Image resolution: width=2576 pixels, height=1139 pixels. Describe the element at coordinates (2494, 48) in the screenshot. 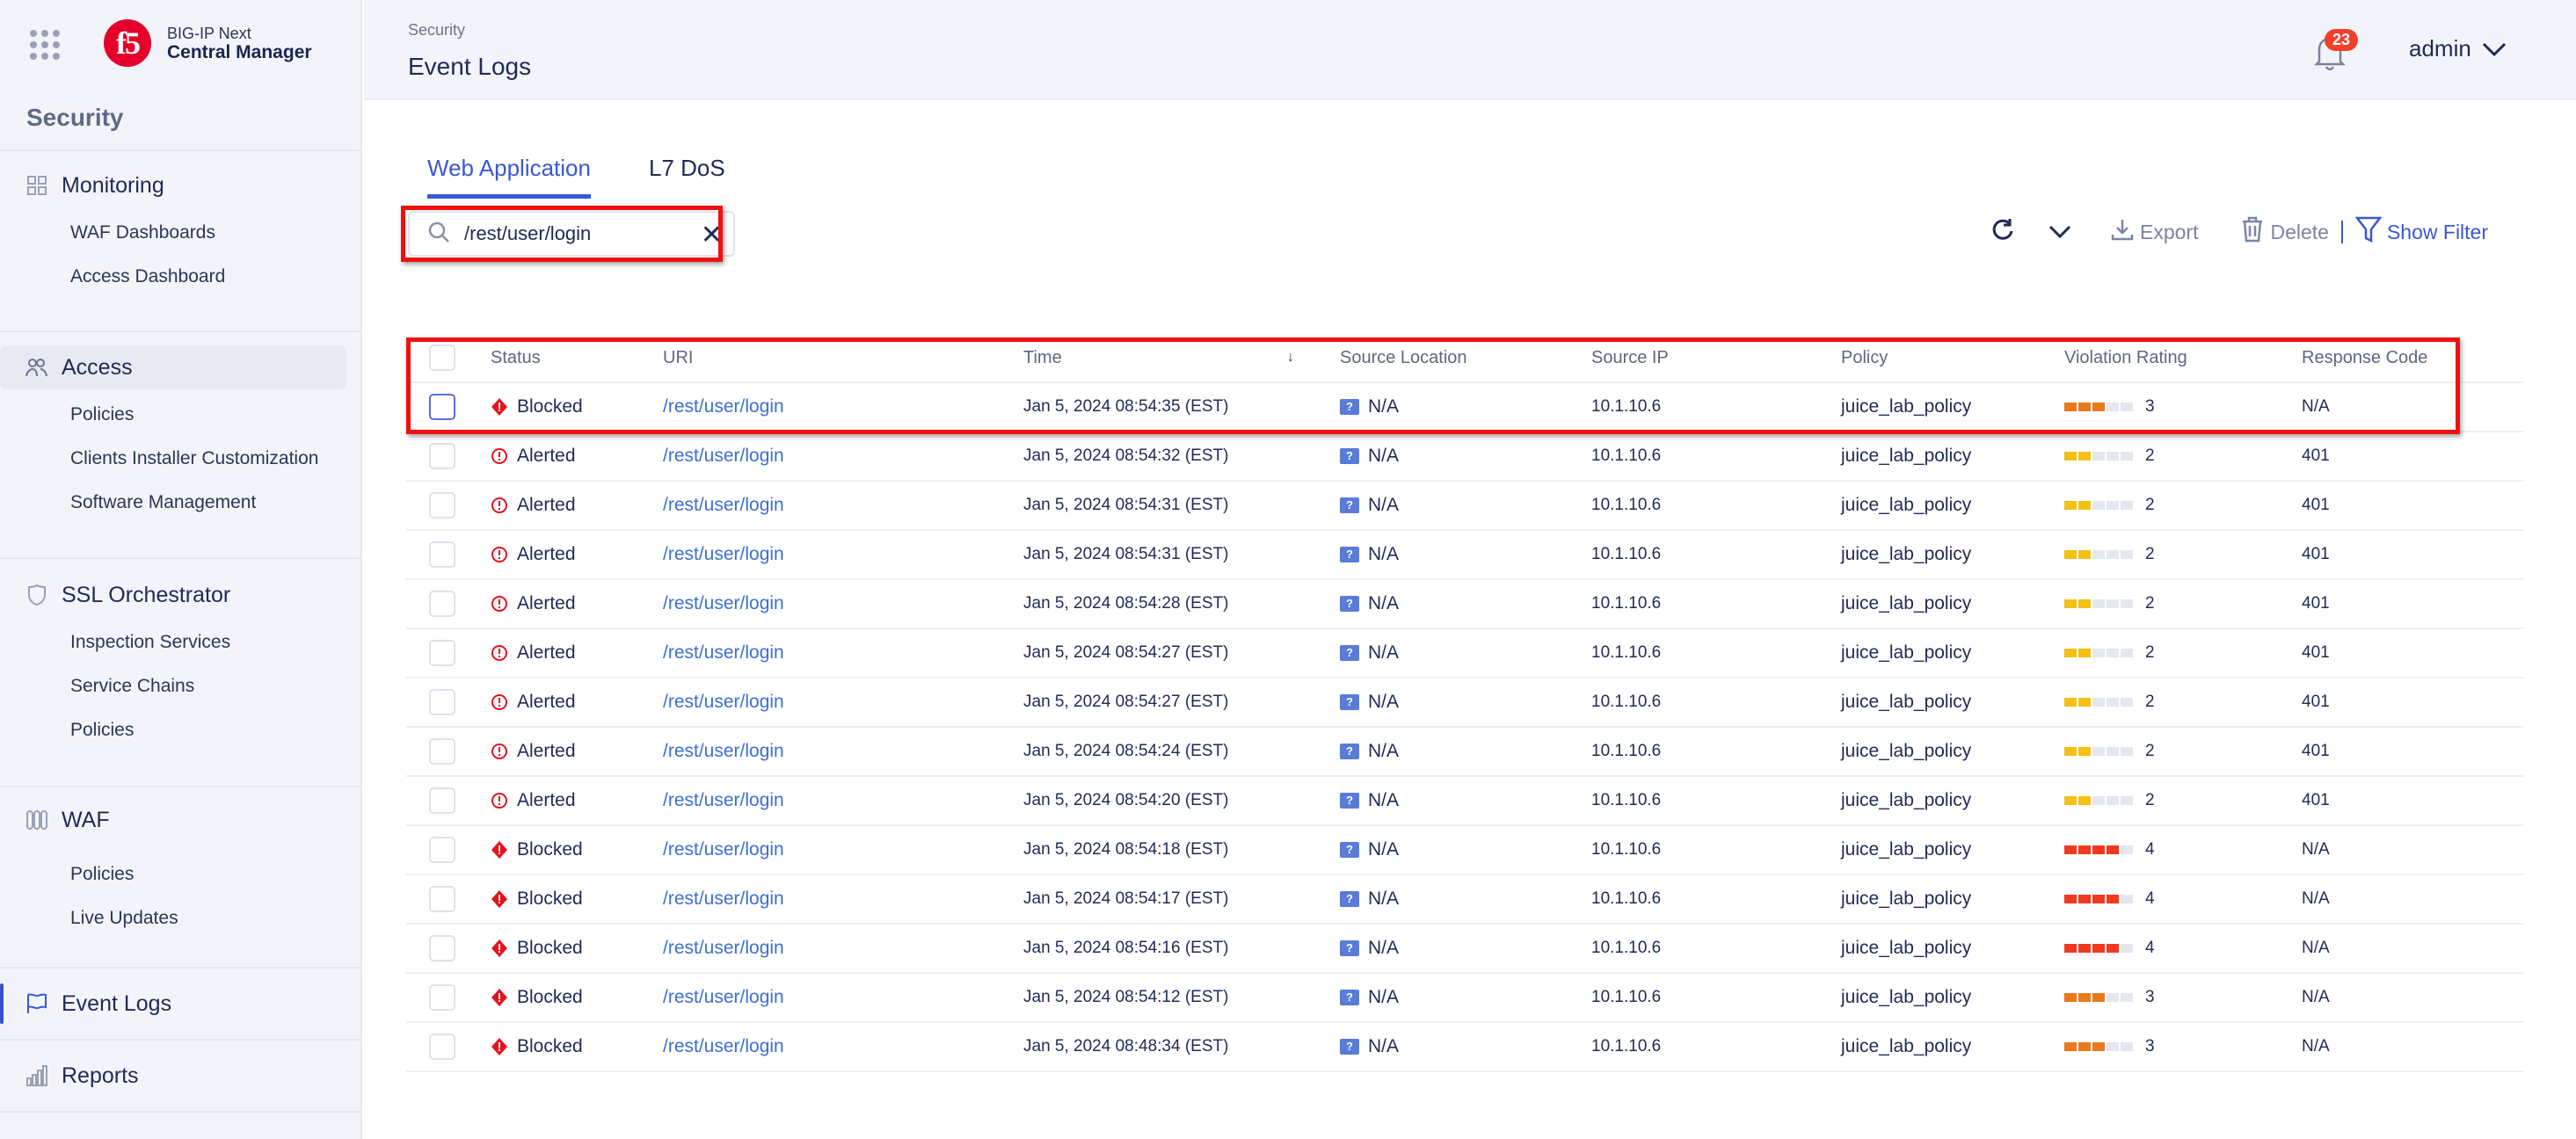

I see `chevron-down-icon` at that location.